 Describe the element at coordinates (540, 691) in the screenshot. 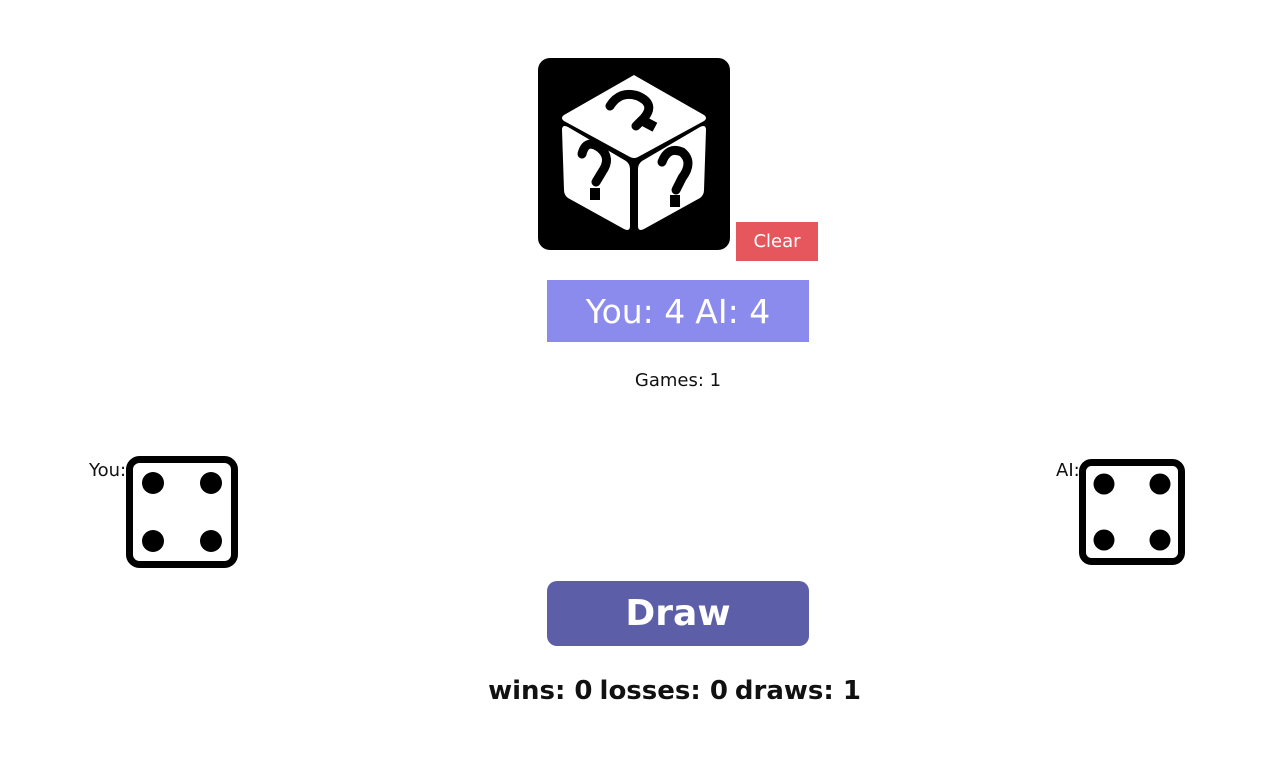

I see `wins-count: wins: 0` at that location.